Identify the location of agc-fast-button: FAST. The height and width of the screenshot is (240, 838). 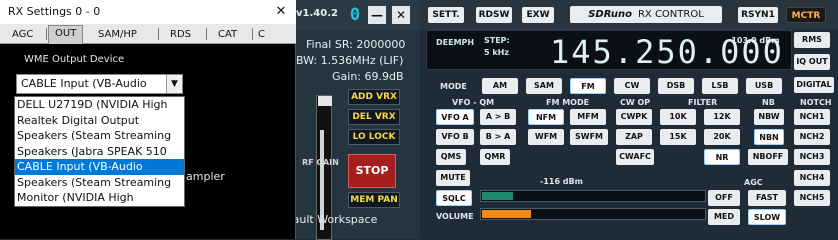
(767, 198).